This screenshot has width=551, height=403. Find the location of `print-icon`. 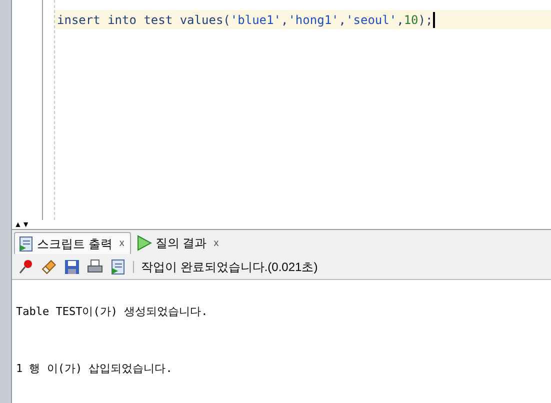

print-icon is located at coordinates (95, 266).